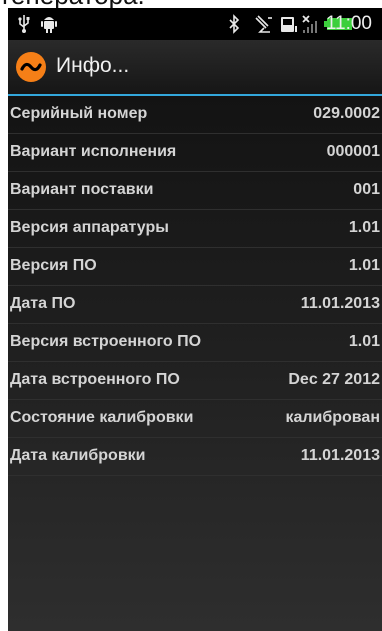 The height and width of the screenshot is (631, 382). What do you see at coordinates (195, 457) in the screenshot?
I see `info-row-calibration-date: Дата калибровки 11.01.2013` at bounding box center [195, 457].